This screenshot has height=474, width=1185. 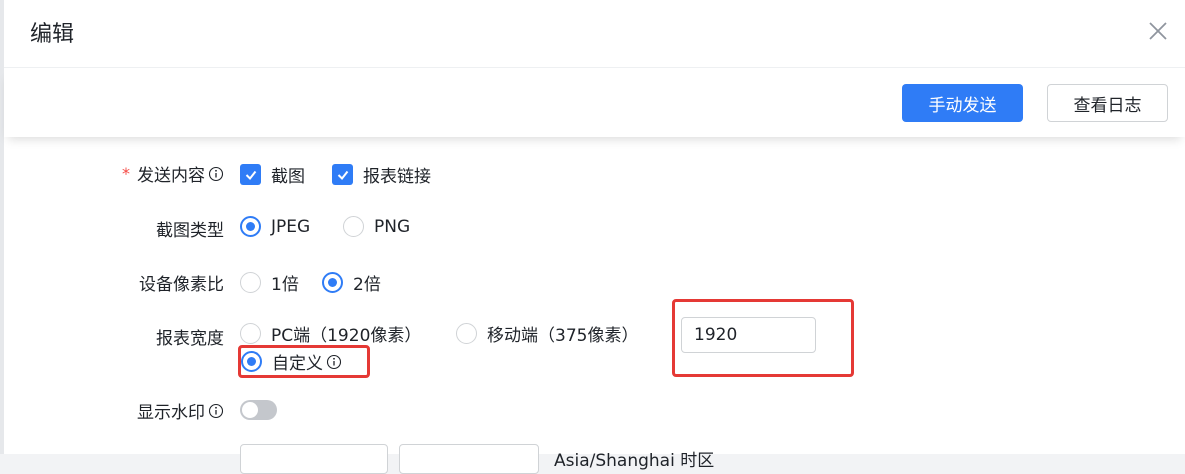 I want to click on radio-2x: 2倍, so click(x=351, y=282).